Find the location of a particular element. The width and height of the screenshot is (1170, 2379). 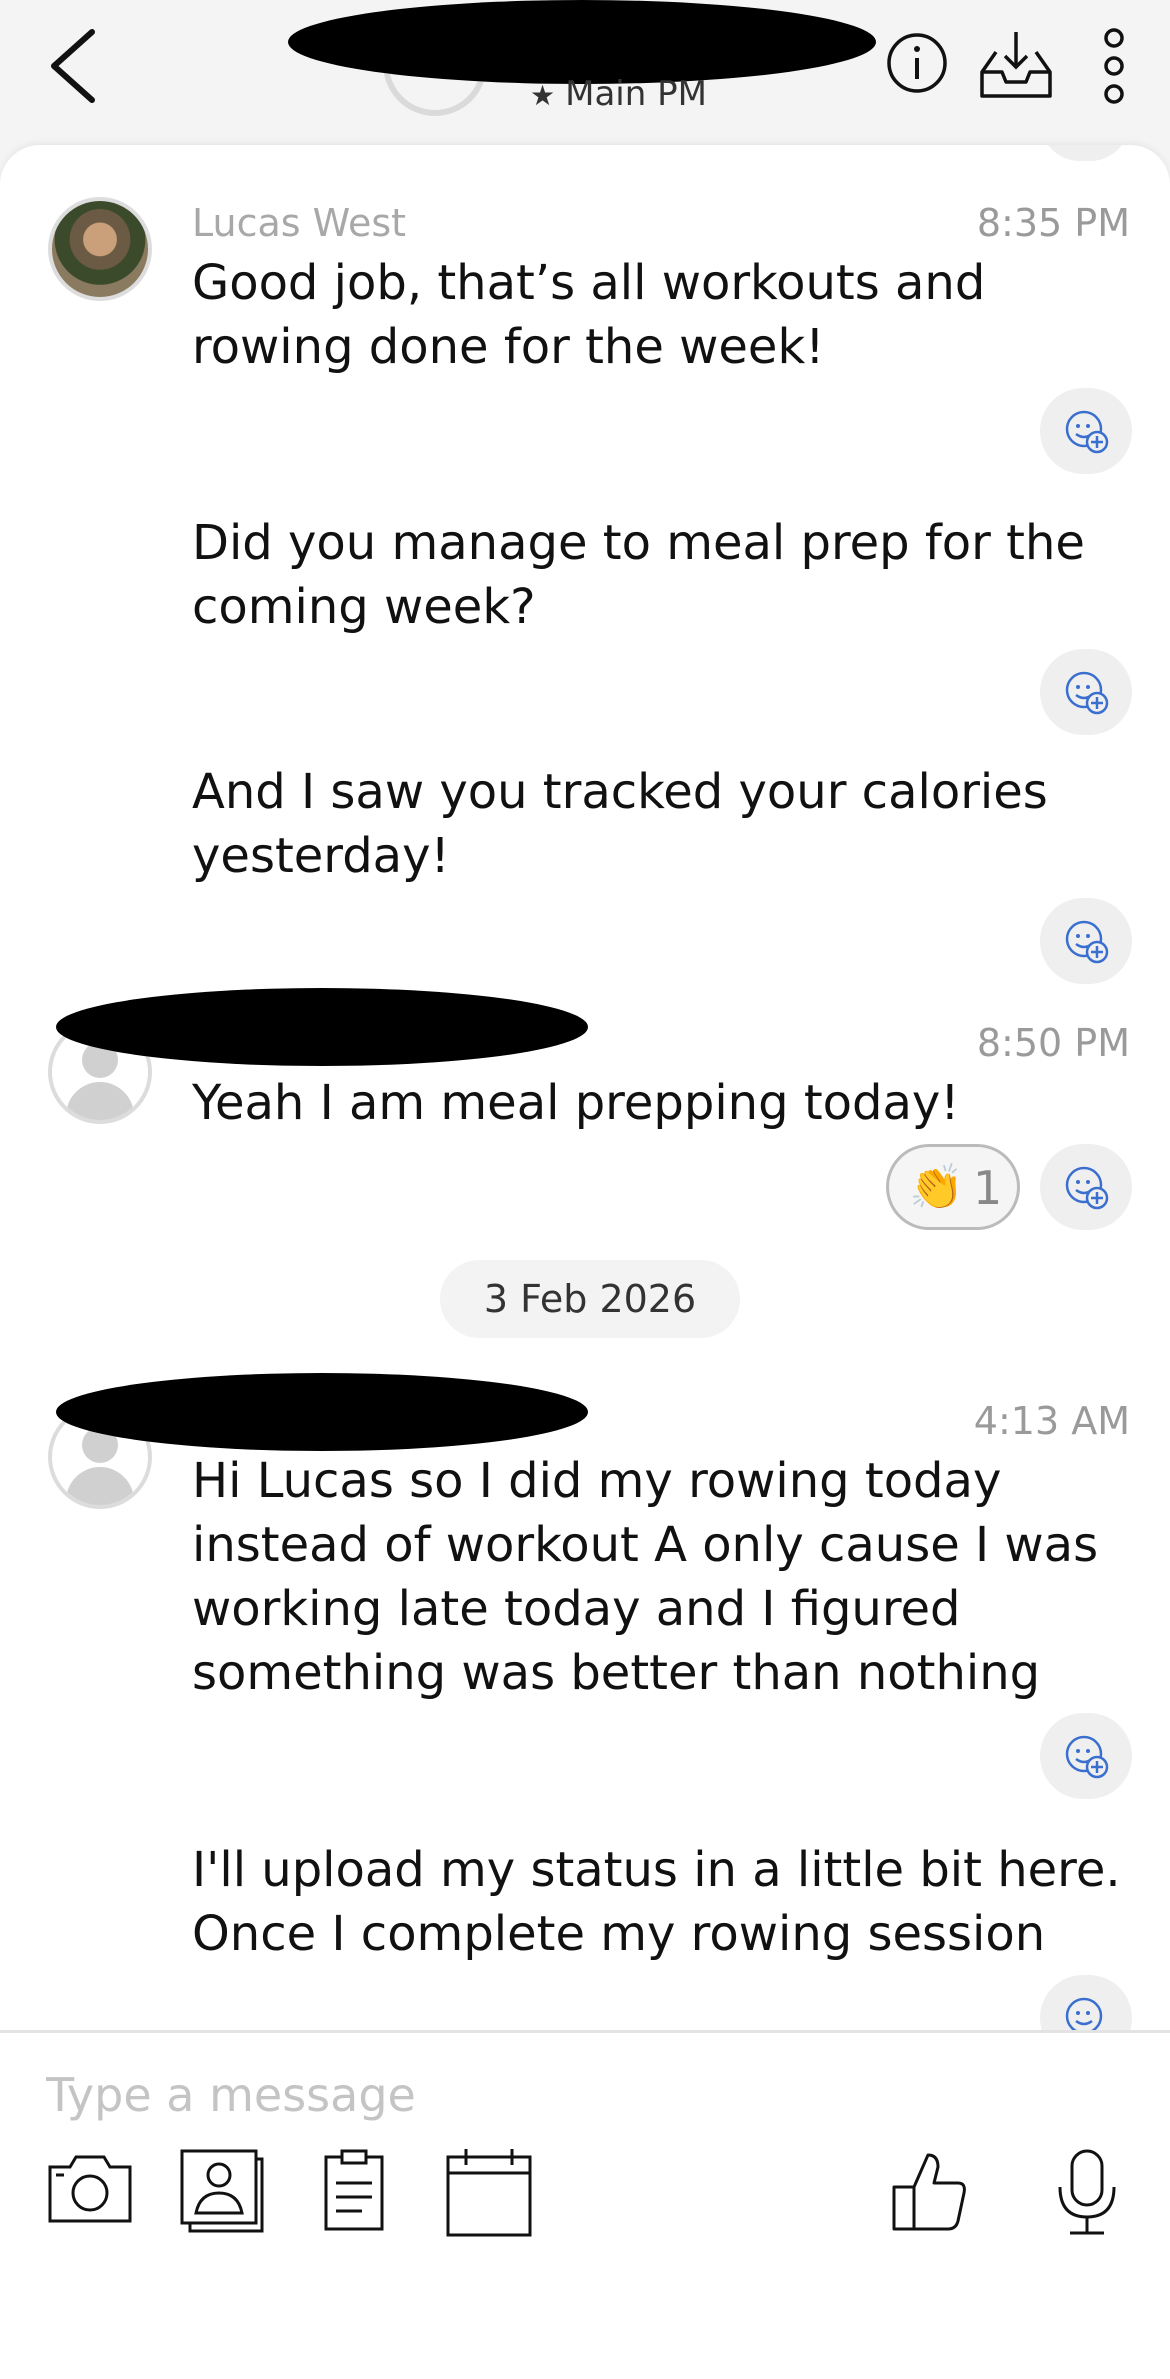

calendar-button is located at coordinates (489, 2195).